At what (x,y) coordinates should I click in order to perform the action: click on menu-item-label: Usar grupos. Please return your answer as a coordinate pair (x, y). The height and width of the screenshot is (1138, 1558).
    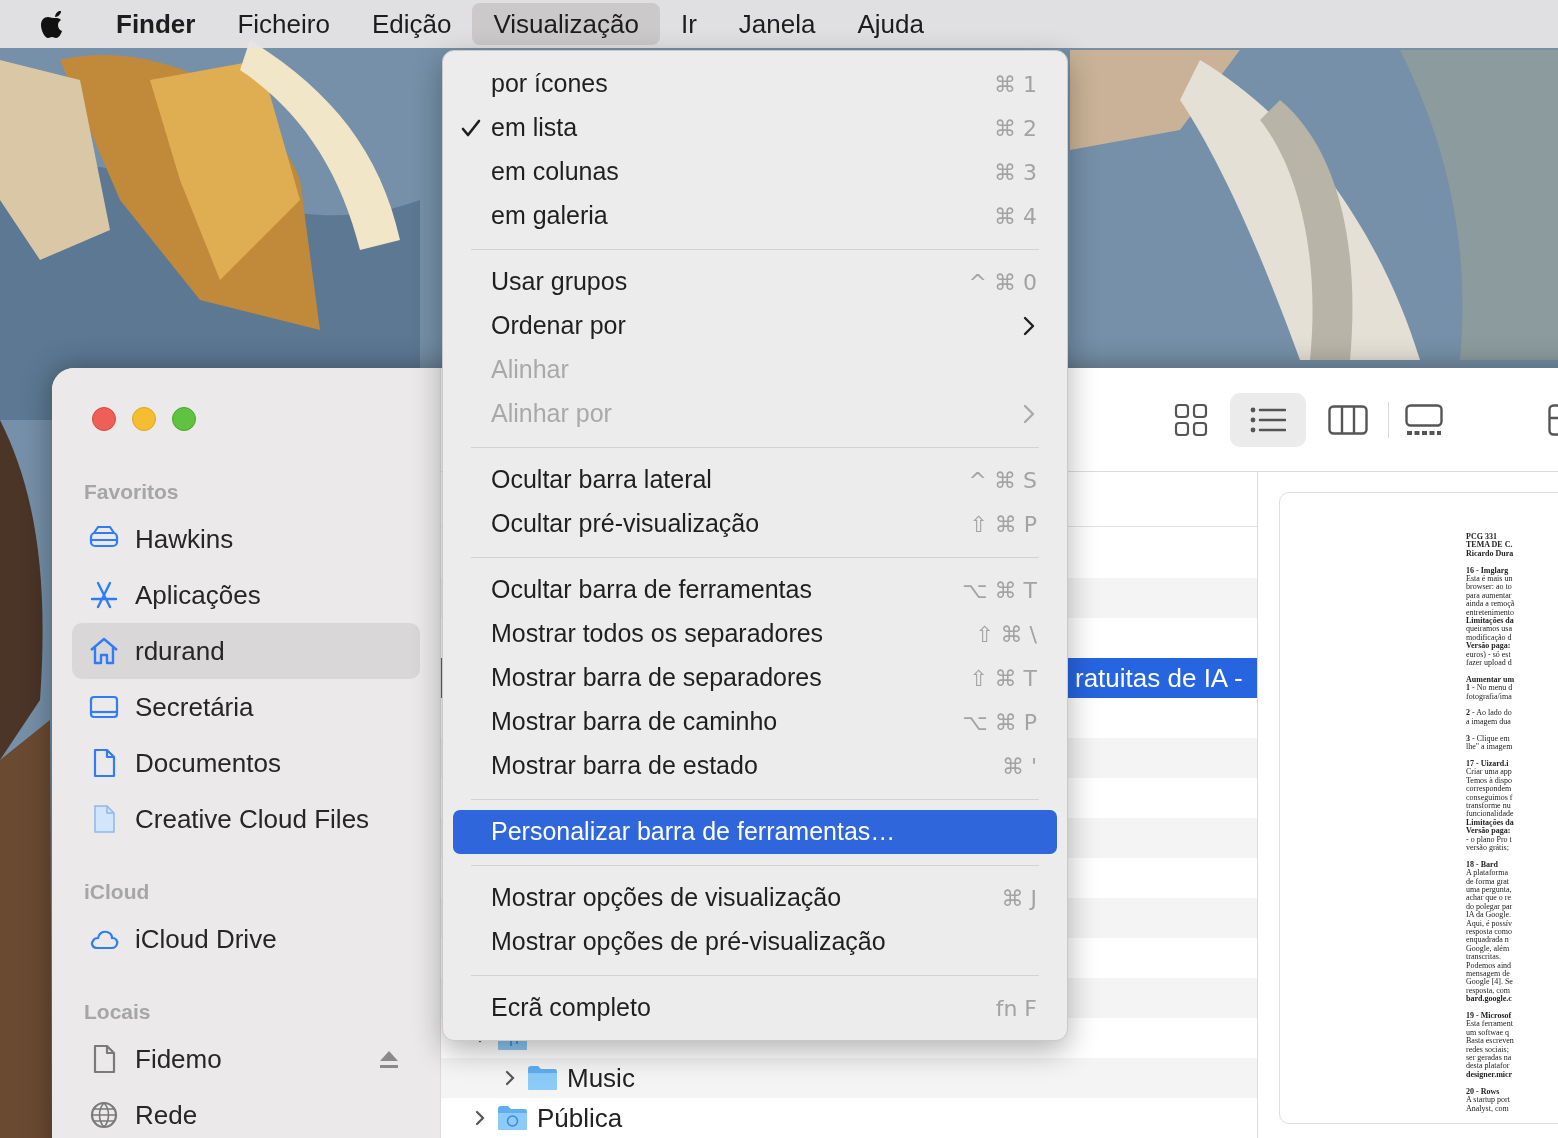
    Looking at the image, I should click on (560, 282).